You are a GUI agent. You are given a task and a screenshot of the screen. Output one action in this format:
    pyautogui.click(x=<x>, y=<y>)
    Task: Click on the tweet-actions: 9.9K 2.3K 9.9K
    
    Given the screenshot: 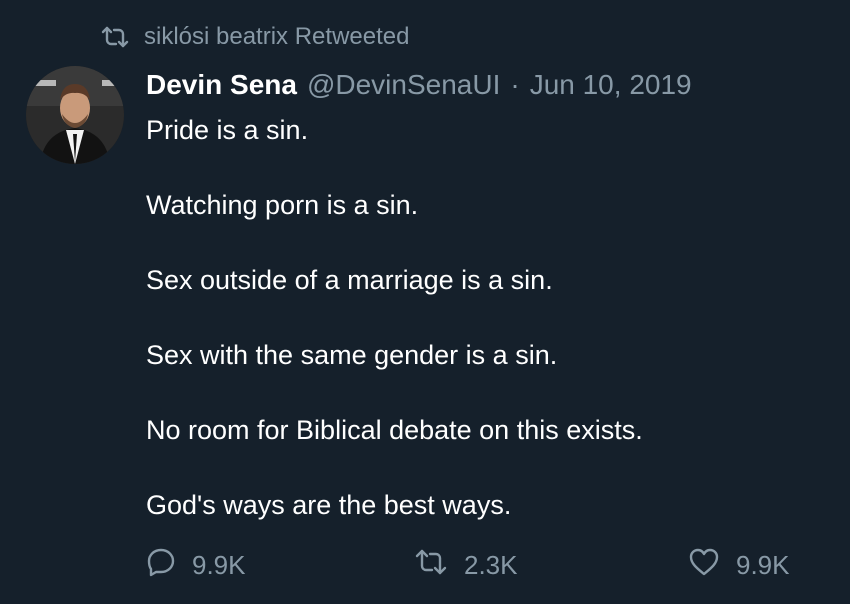 What is the action you would take?
    pyautogui.click(x=481, y=565)
    